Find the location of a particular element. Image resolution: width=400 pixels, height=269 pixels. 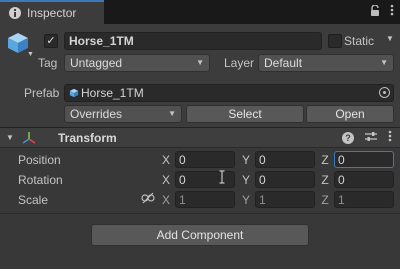

position-label: Position is located at coordinates (39, 160).